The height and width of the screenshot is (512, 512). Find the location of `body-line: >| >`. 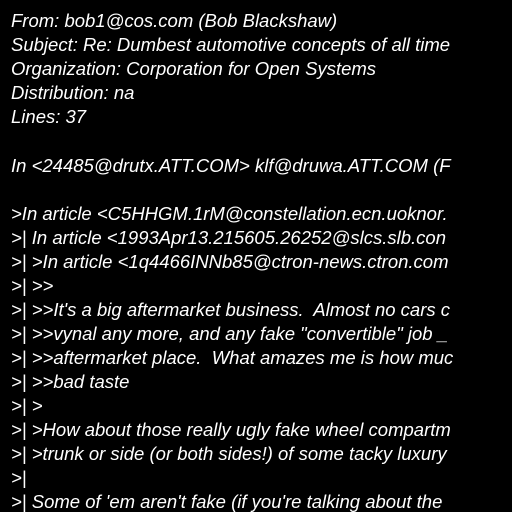

body-line: >| > is located at coordinates (27, 405).